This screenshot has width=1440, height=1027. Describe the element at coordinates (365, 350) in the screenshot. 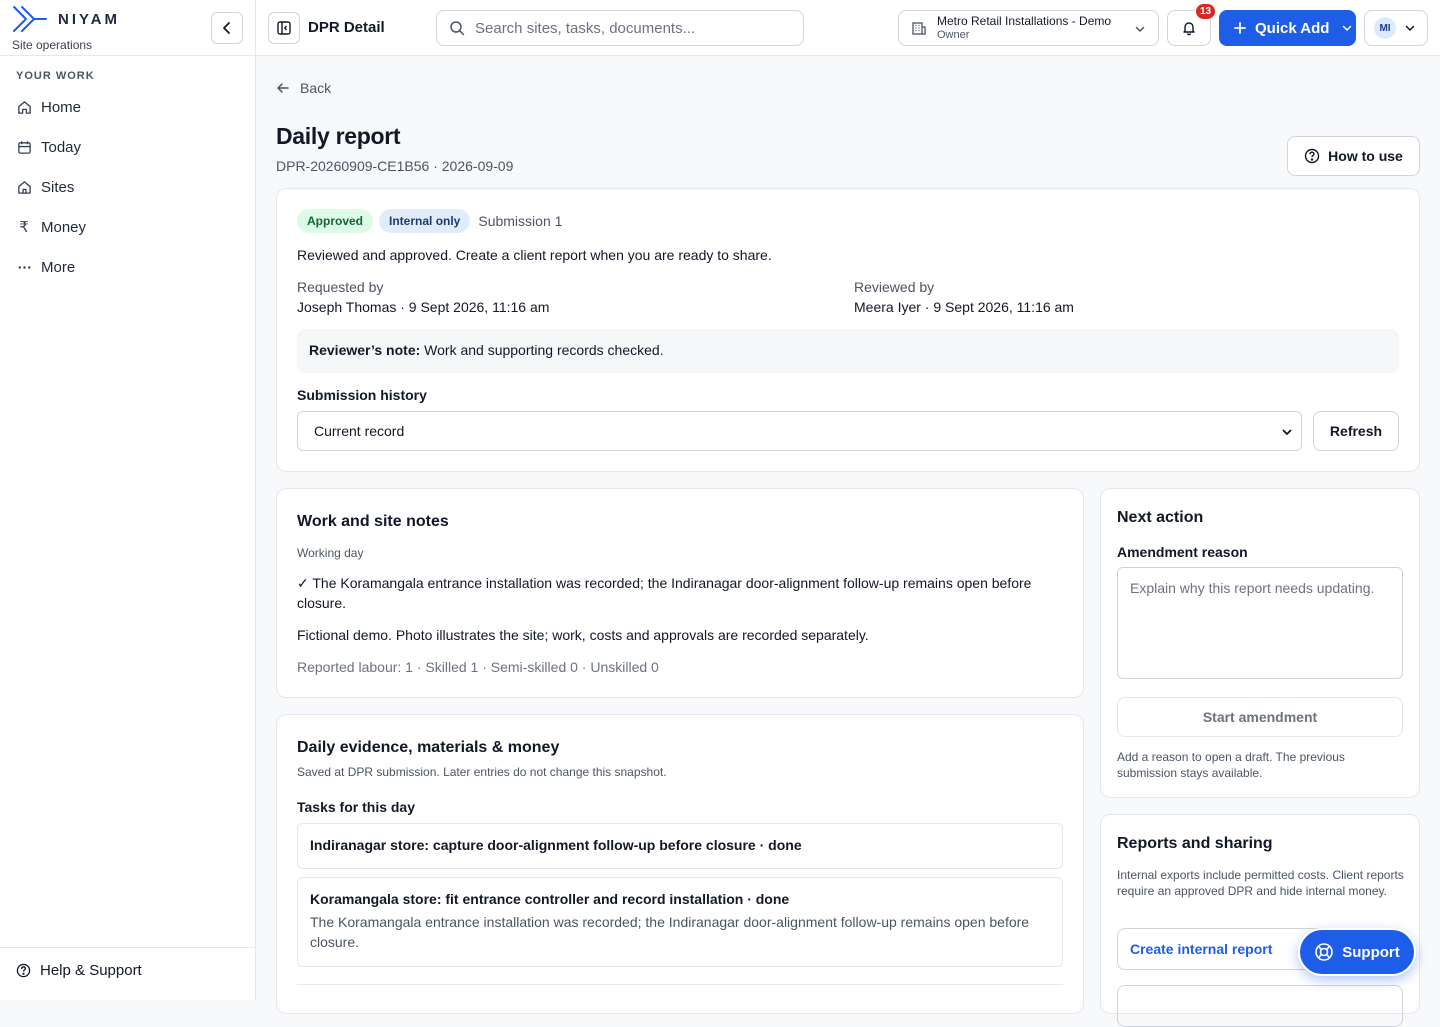

I see `reviewer-note-label: Reviewer’s note:` at that location.